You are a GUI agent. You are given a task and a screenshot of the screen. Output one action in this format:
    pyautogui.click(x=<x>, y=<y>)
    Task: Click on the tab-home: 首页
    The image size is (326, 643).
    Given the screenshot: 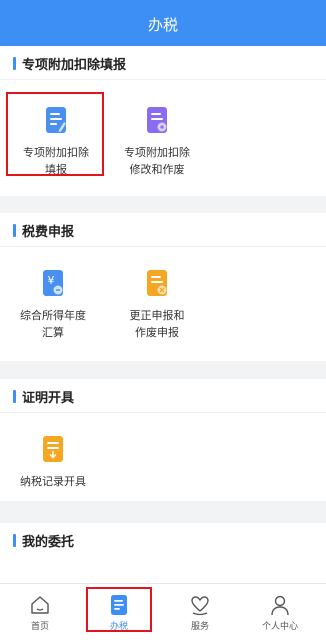 What is the action you would take?
    pyautogui.click(x=40, y=613)
    